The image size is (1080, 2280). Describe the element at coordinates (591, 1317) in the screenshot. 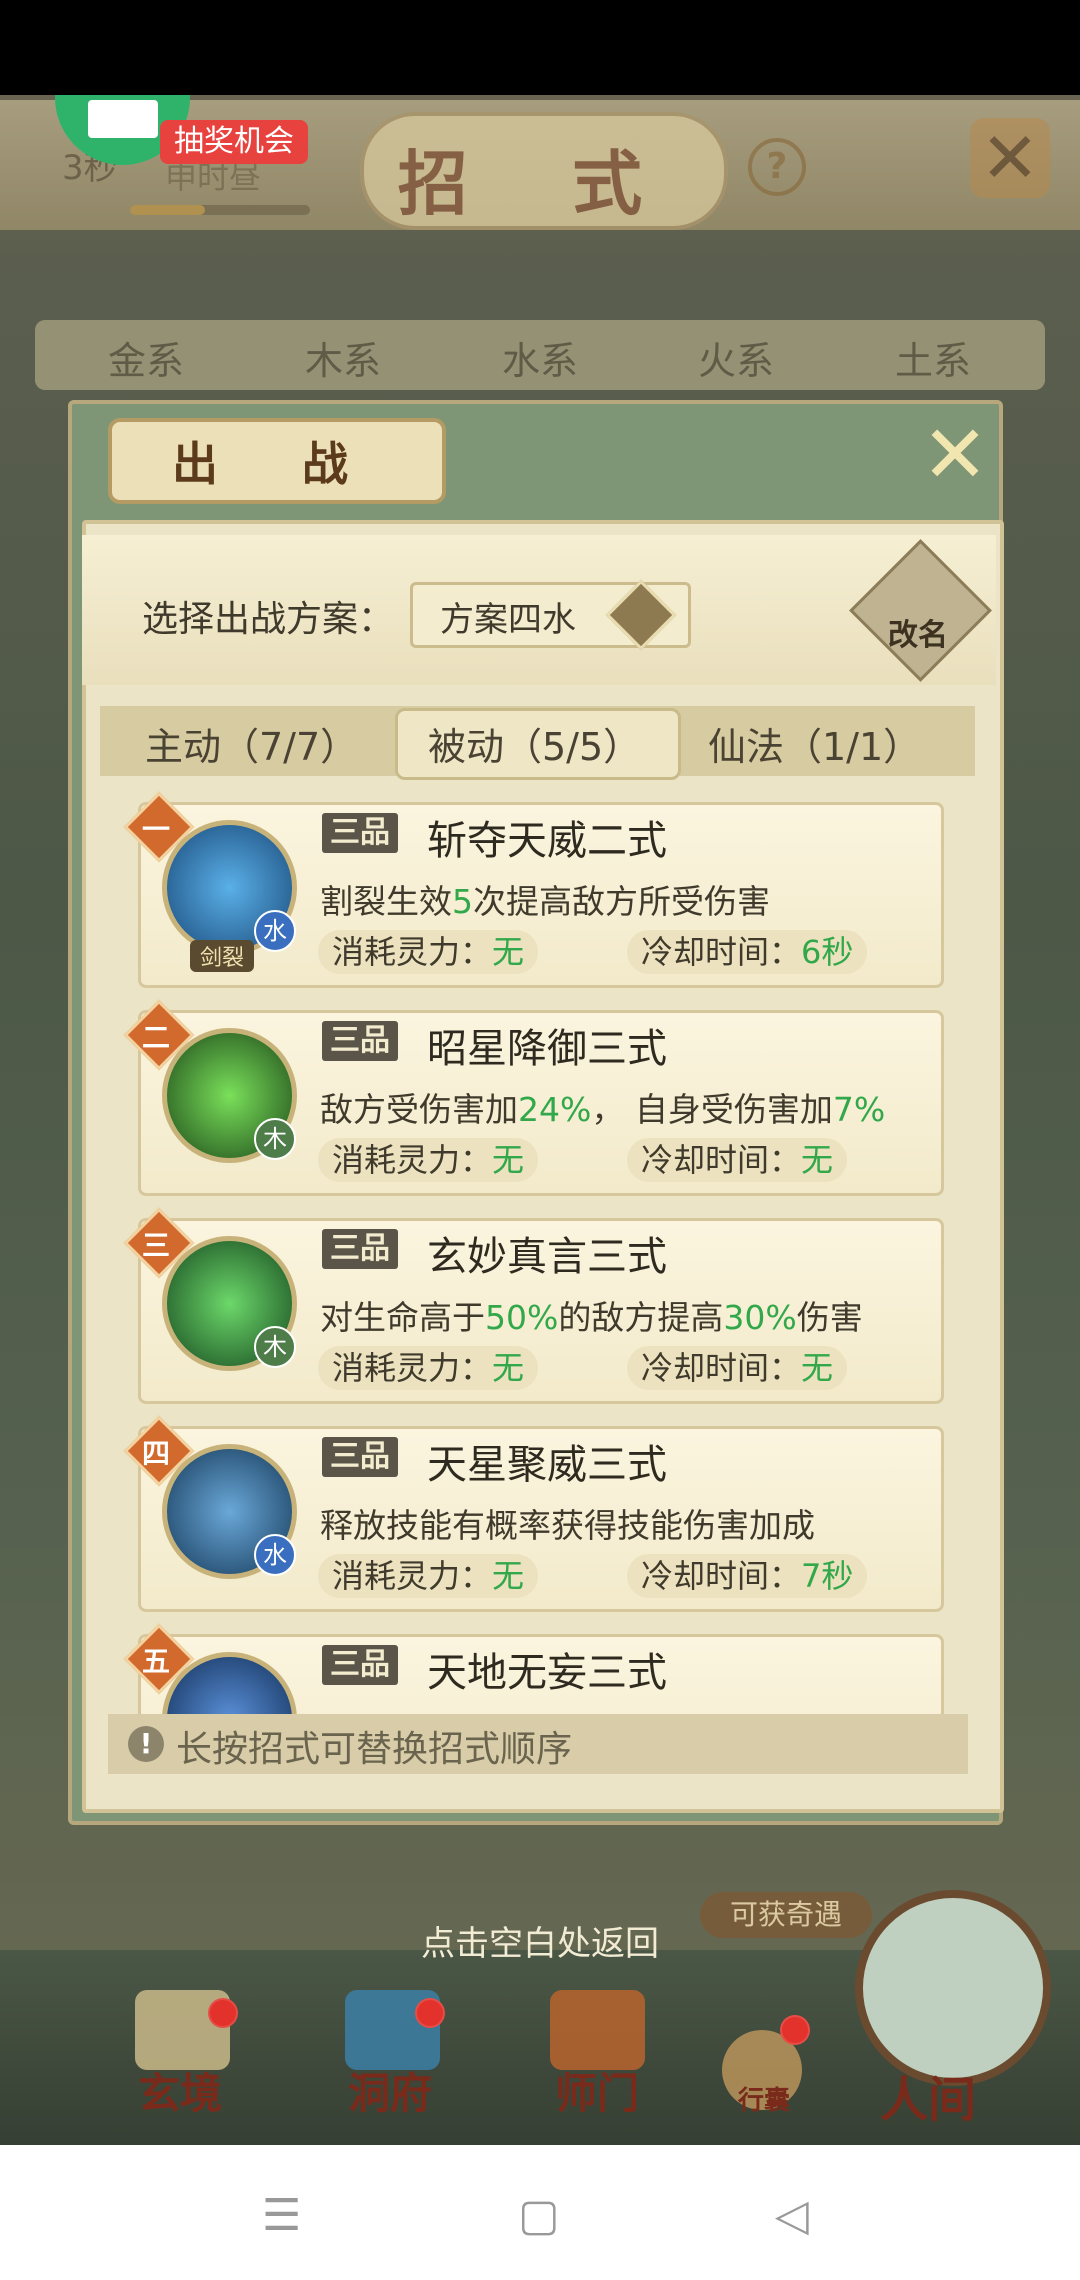

I see `skill-desc: 对生命高于50%的敌方提高30%伤害` at that location.